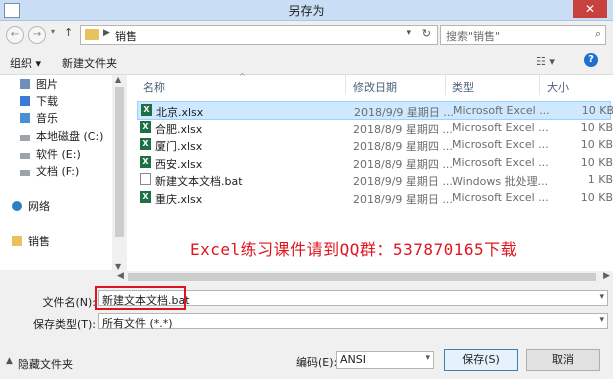 This screenshot has width=613, height=379. I want to click on encoding-select: ANSI ▾, so click(385, 360).